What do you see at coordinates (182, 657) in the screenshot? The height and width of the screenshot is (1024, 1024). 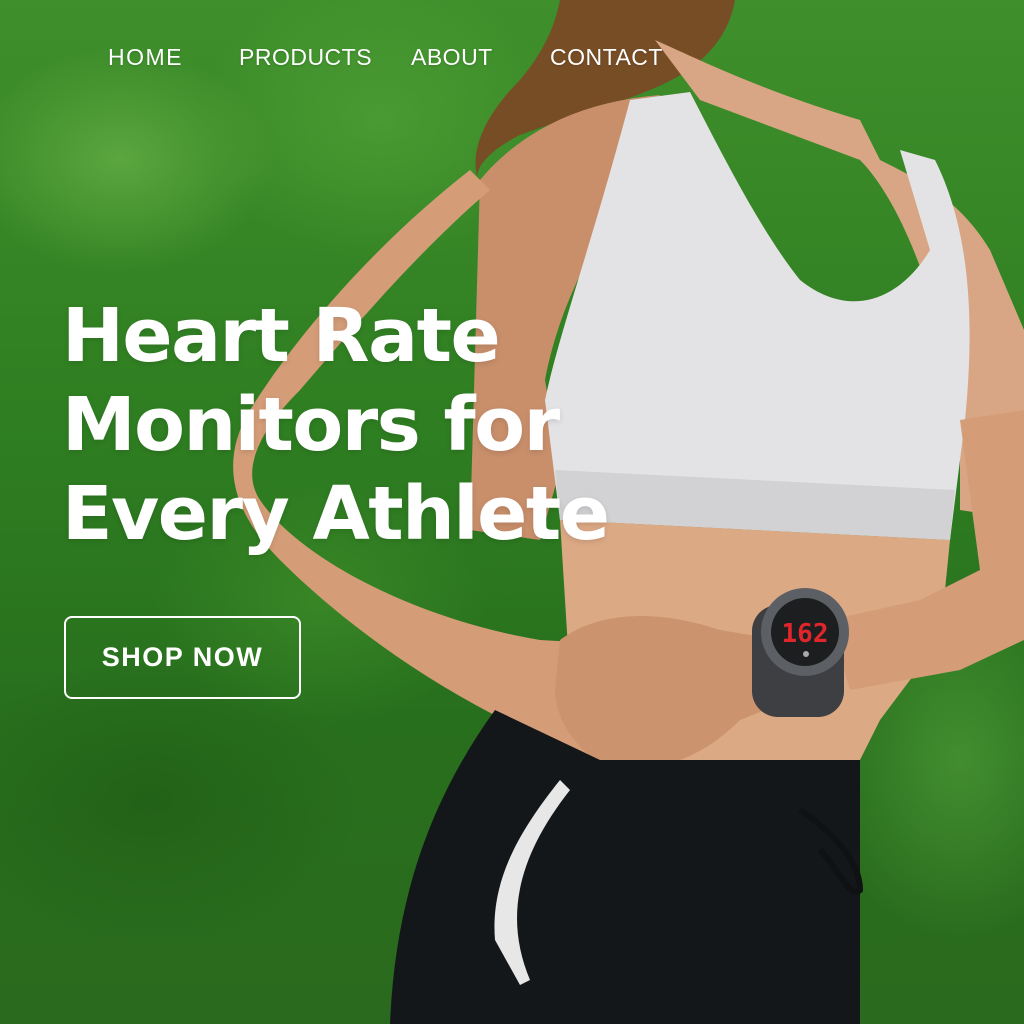 I see `shop-now-button: SHOP NOW` at bounding box center [182, 657].